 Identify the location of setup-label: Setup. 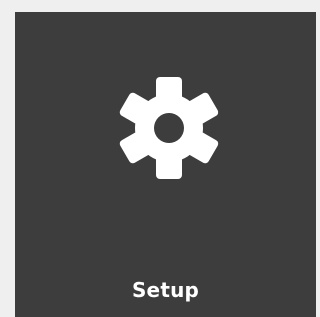
(165, 290).